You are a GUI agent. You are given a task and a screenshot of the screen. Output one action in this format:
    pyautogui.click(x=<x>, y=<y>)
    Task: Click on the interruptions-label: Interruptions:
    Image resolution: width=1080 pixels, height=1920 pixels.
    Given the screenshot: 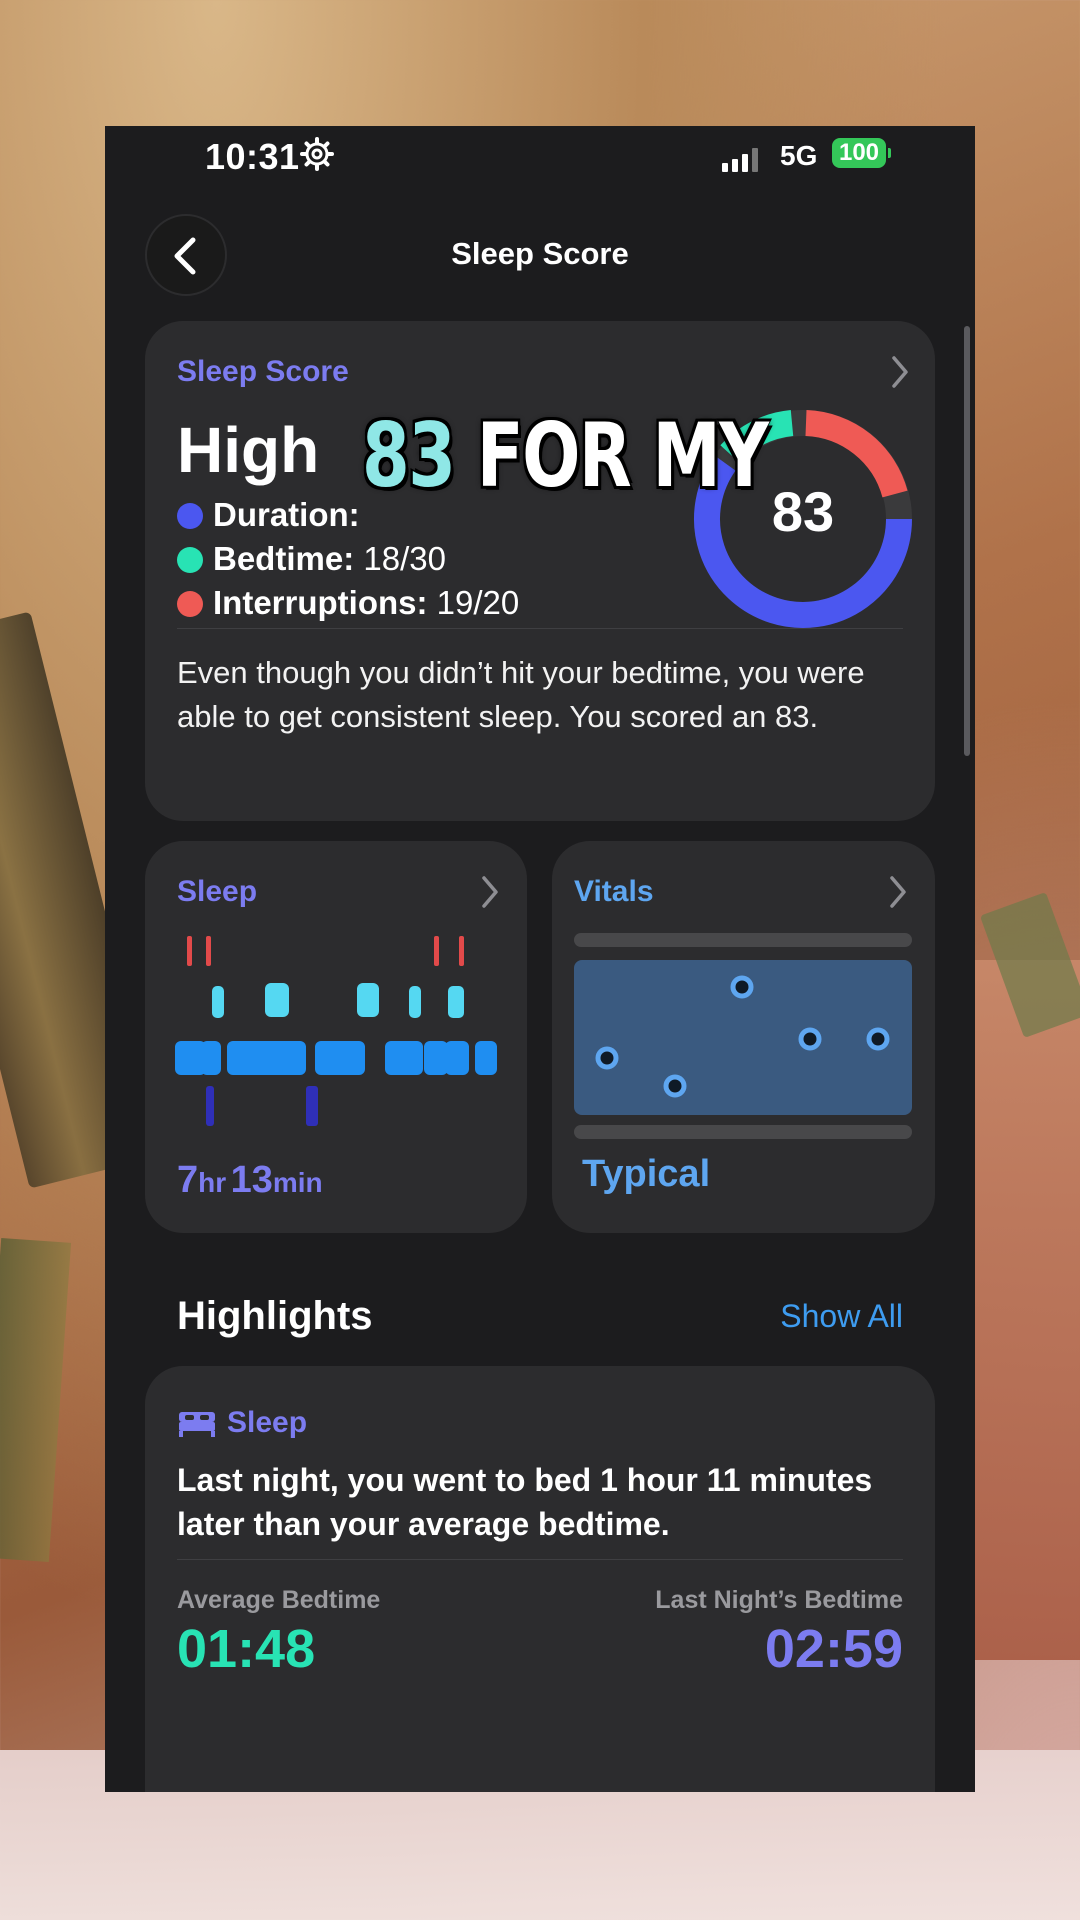 What is the action you would take?
    pyautogui.click(x=320, y=602)
    